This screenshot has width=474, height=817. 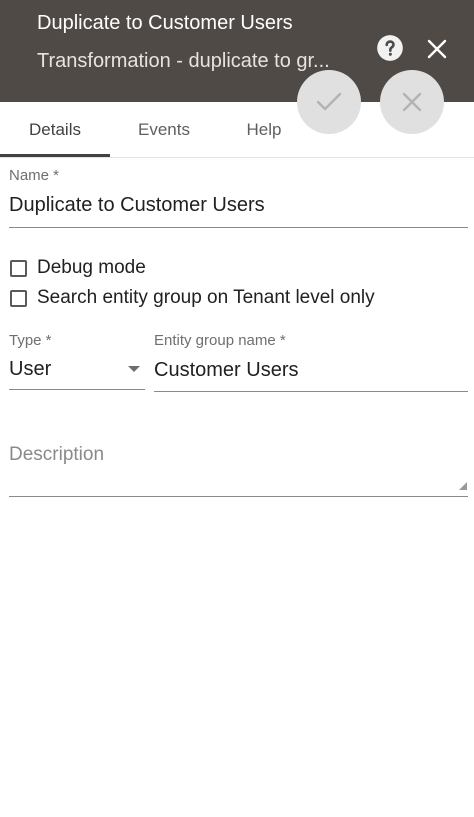 I want to click on tab-events: Events, so click(x=164, y=130).